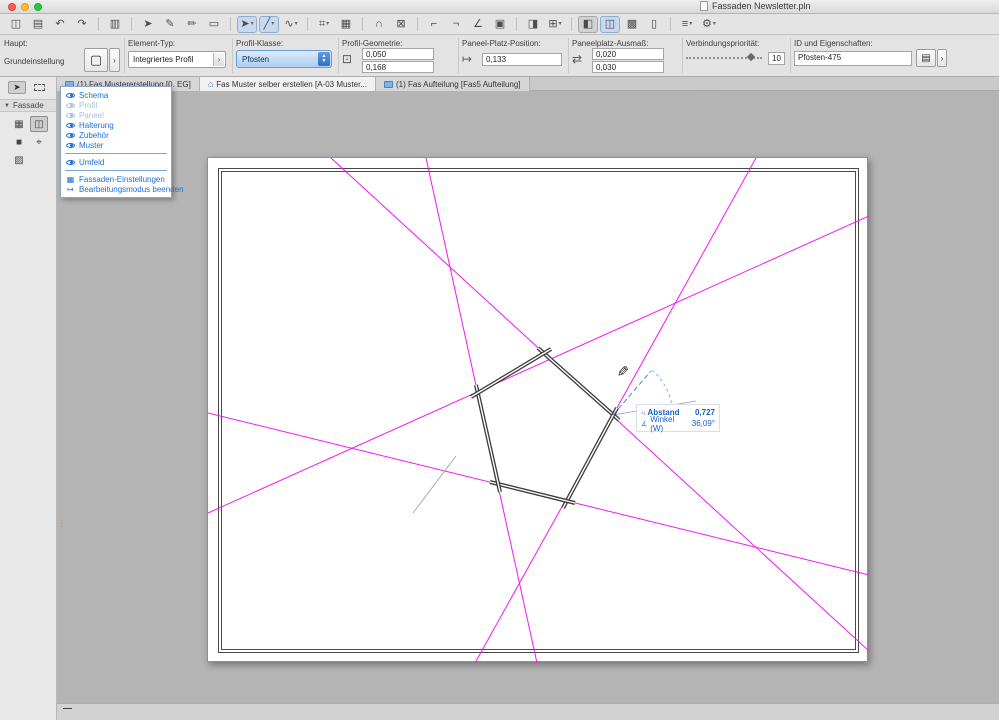 This screenshot has height=720, width=999. Describe the element at coordinates (942, 58) in the screenshot. I see `properties-chevron-button: ›` at that location.